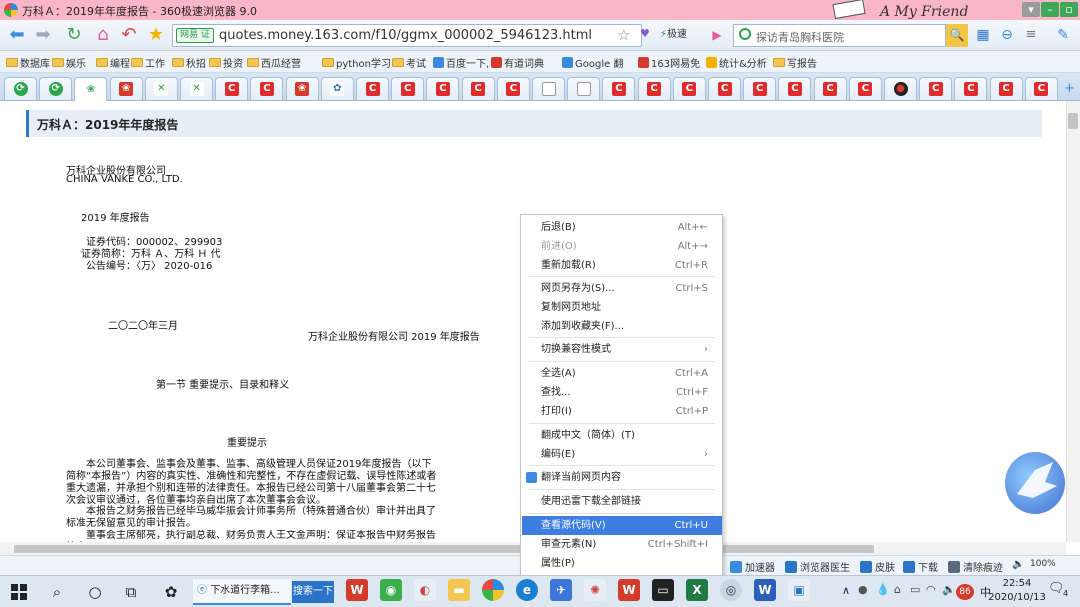 Image resolution: width=1080 pixels, height=607 pixels. Describe the element at coordinates (595, 590) in the screenshot. I see `gear-app-icon: ✺` at that location.